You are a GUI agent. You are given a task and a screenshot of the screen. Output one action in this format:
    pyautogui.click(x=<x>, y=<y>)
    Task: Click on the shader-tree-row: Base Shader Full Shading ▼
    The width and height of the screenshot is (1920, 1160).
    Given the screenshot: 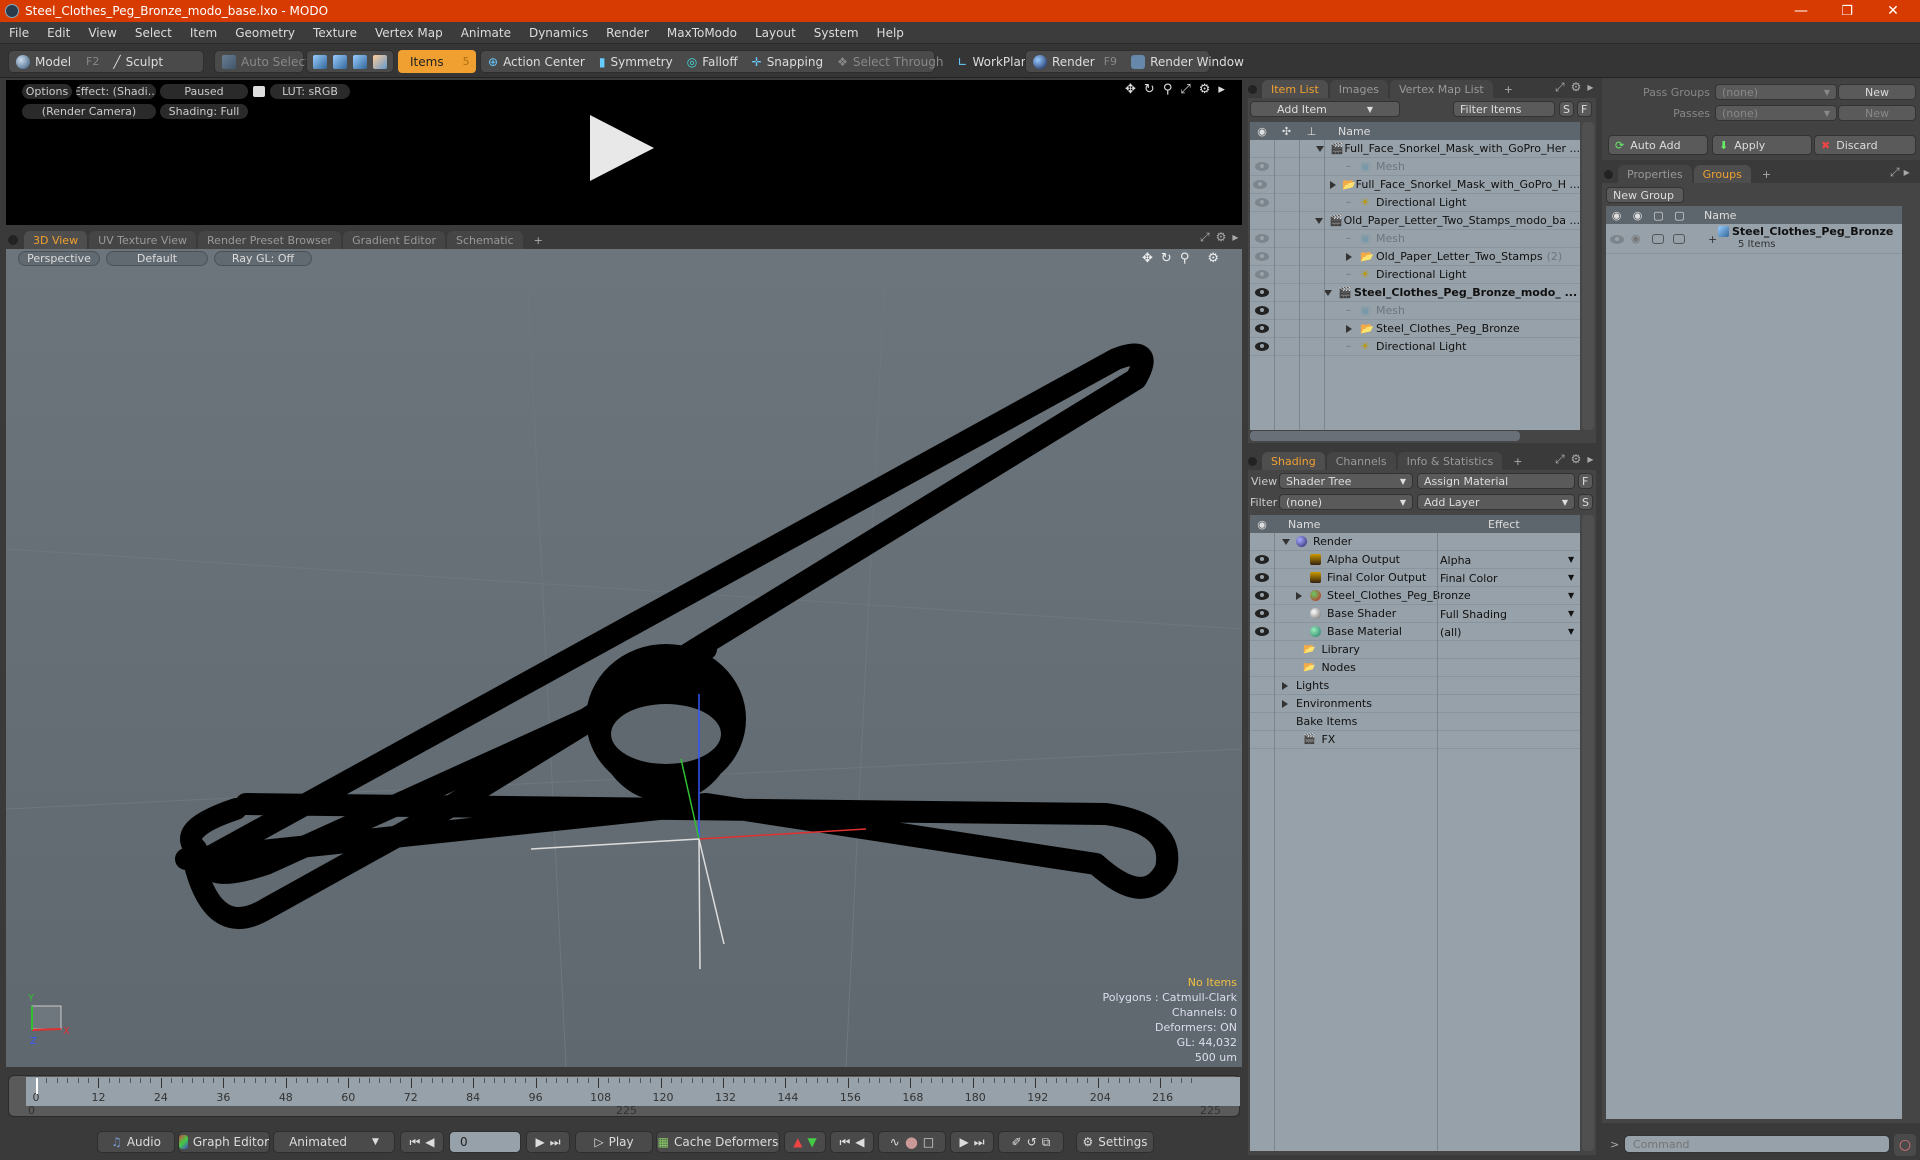 What is the action you would take?
    pyautogui.click(x=1415, y=614)
    